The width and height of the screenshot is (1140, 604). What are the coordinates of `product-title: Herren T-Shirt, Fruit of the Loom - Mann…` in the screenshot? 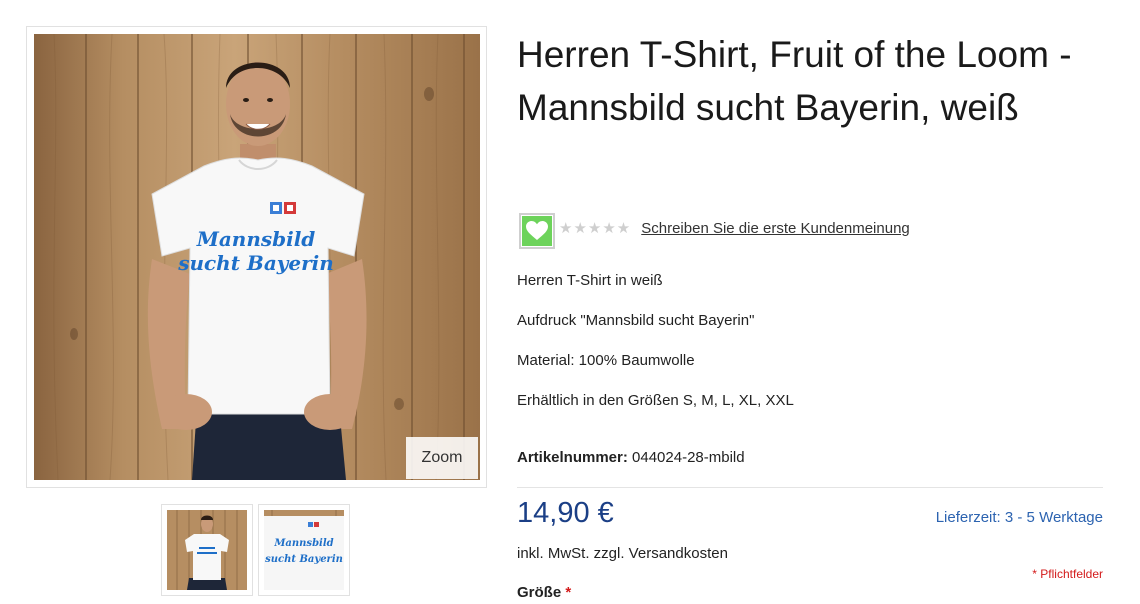 It's located at (794, 81).